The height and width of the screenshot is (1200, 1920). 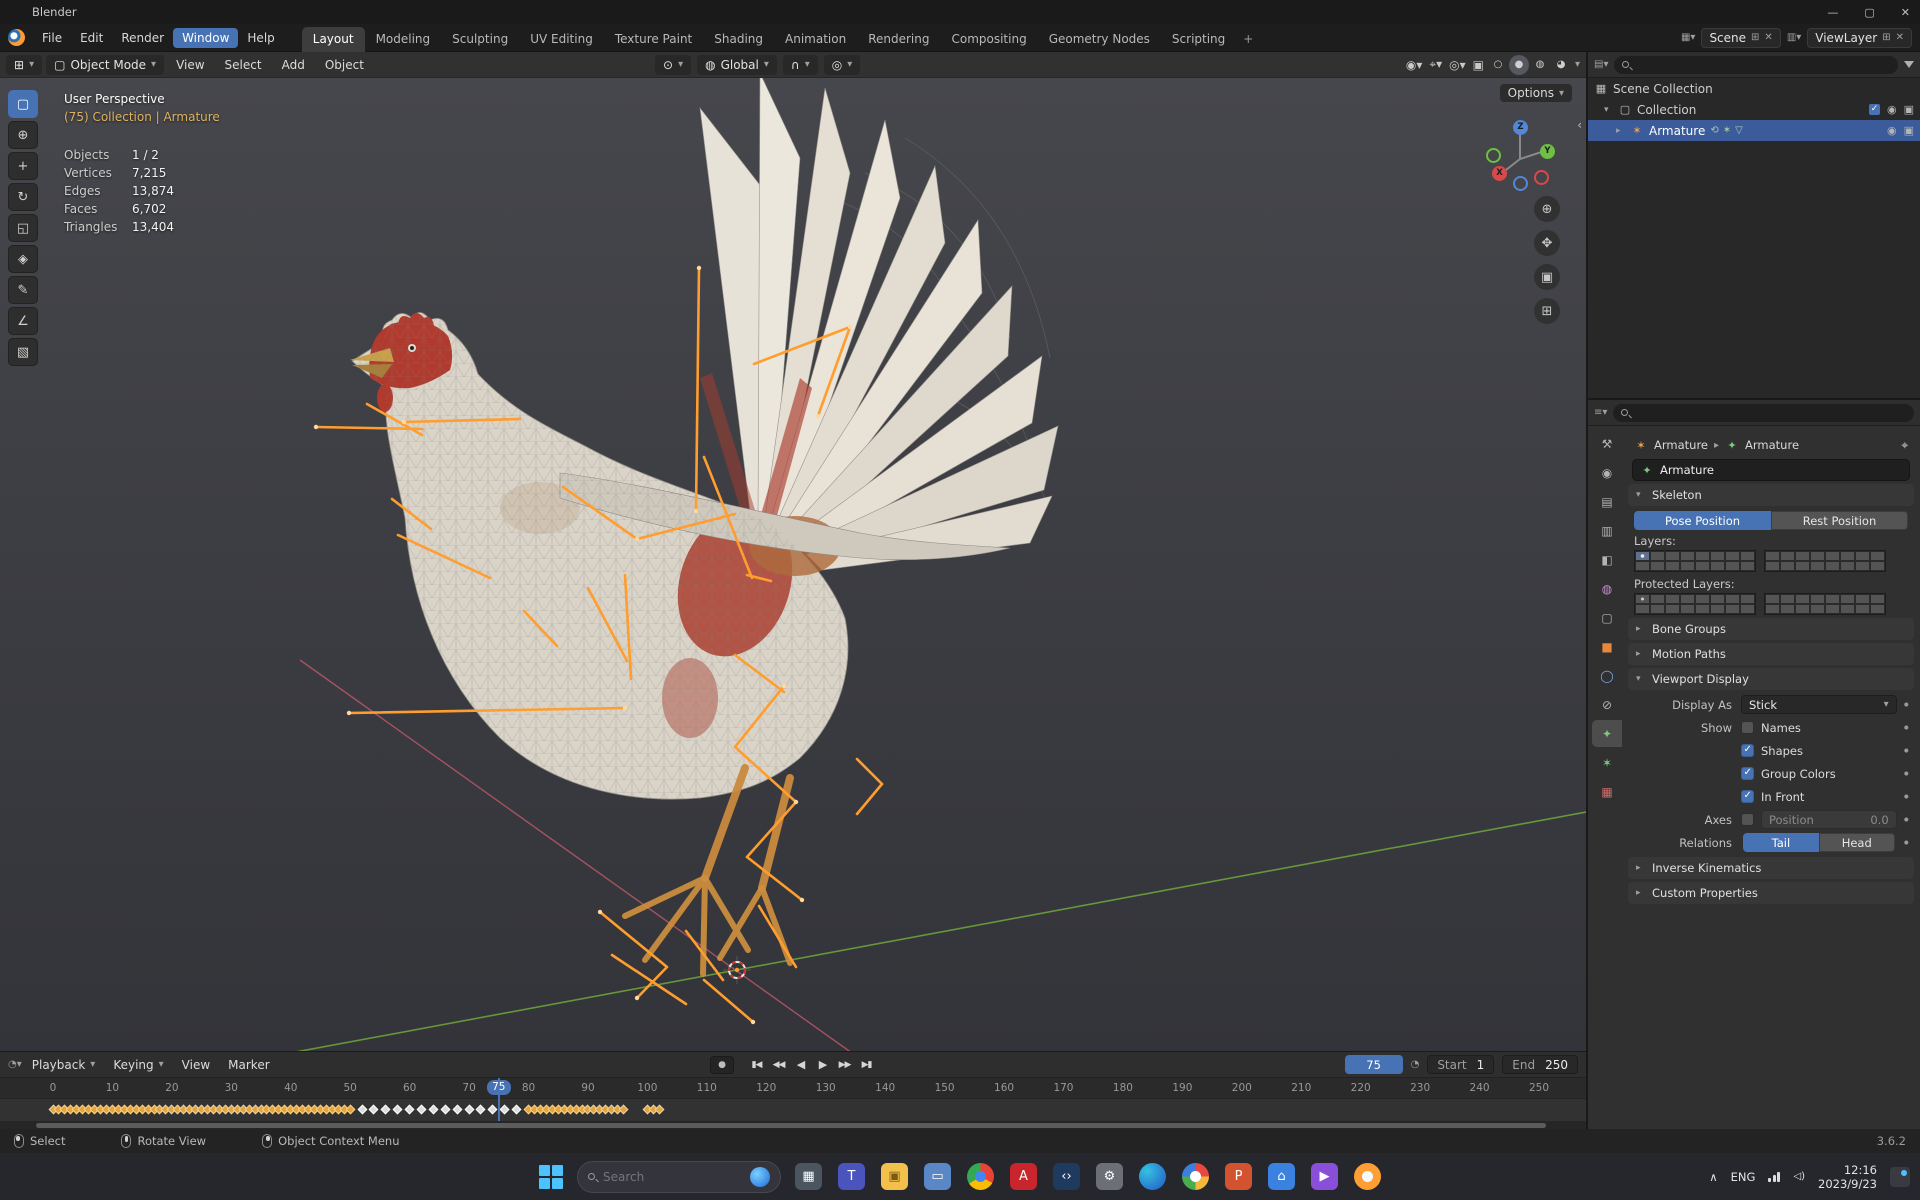 I want to click on end-frame-field: End 250, so click(x=1540, y=1064).